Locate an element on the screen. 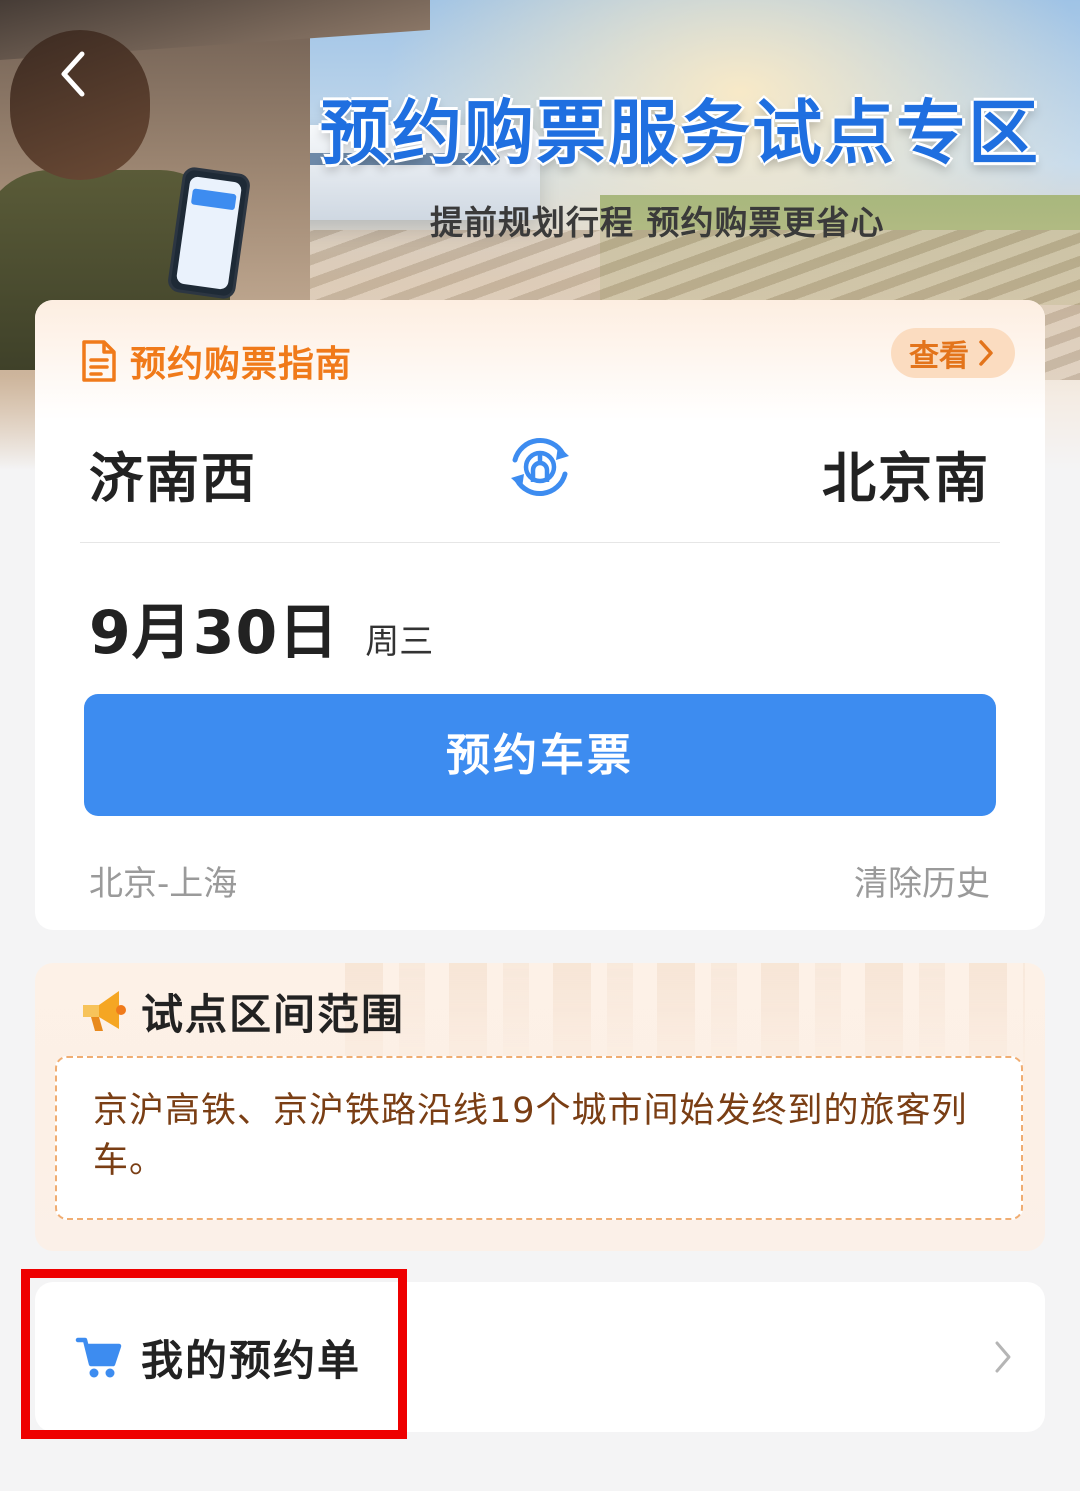 This screenshot has width=1080, height=1491. megaphone-icon is located at coordinates (104, 1011).